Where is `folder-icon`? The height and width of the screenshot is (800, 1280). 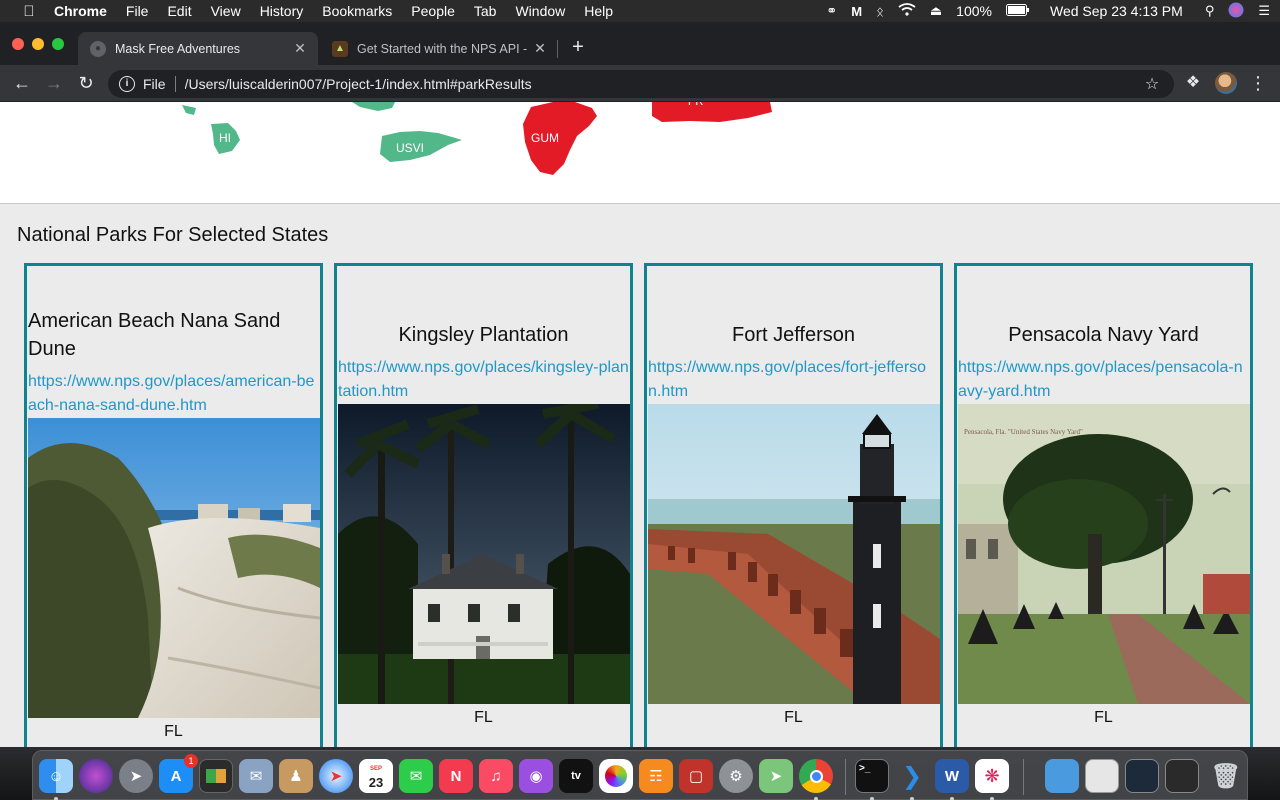 folder-icon is located at coordinates (1062, 776).